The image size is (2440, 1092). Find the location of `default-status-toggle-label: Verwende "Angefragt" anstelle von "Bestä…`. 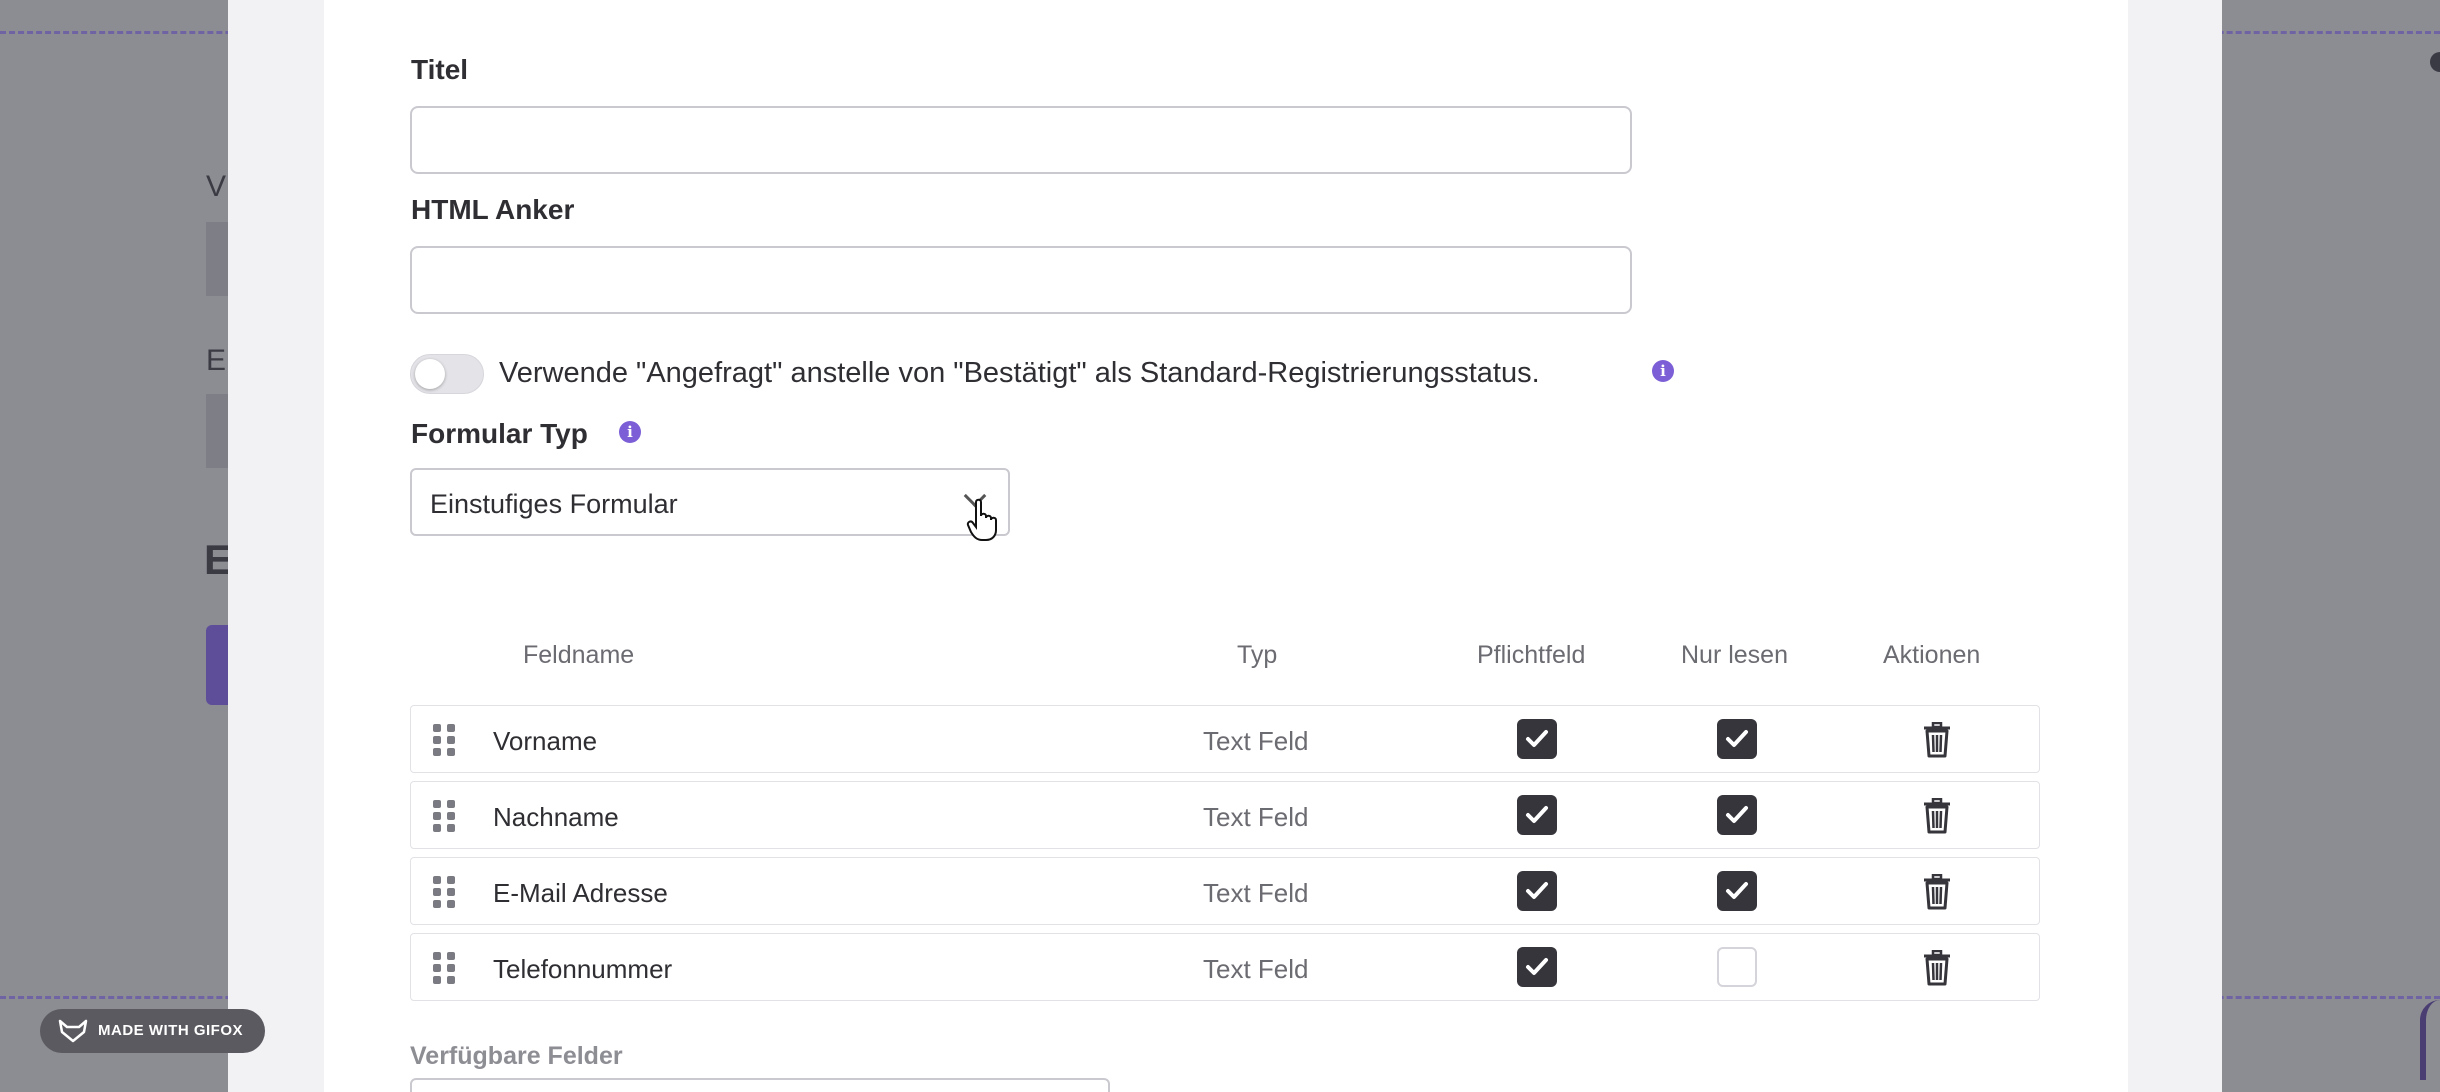

default-status-toggle-label: Verwende "Angefragt" anstelle von "Bestä… is located at coordinates (1019, 373).